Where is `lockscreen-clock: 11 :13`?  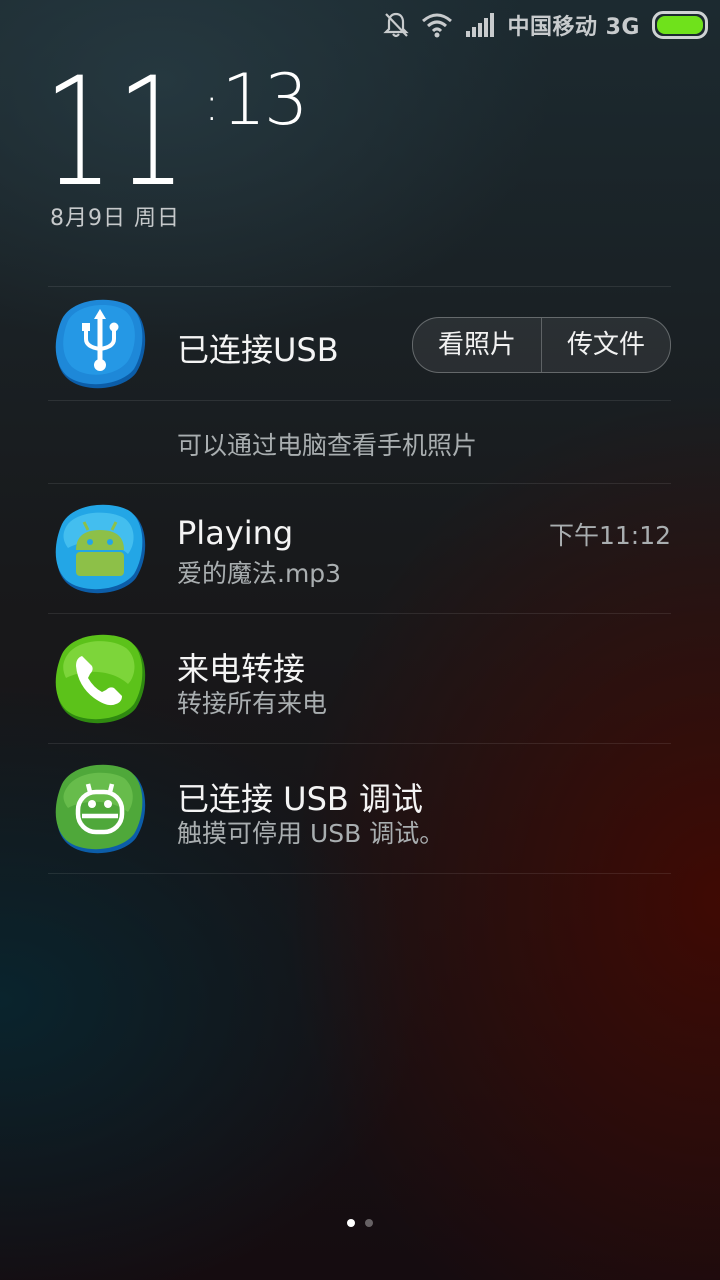
lockscreen-clock: 11 :13 is located at coordinates (176, 133).